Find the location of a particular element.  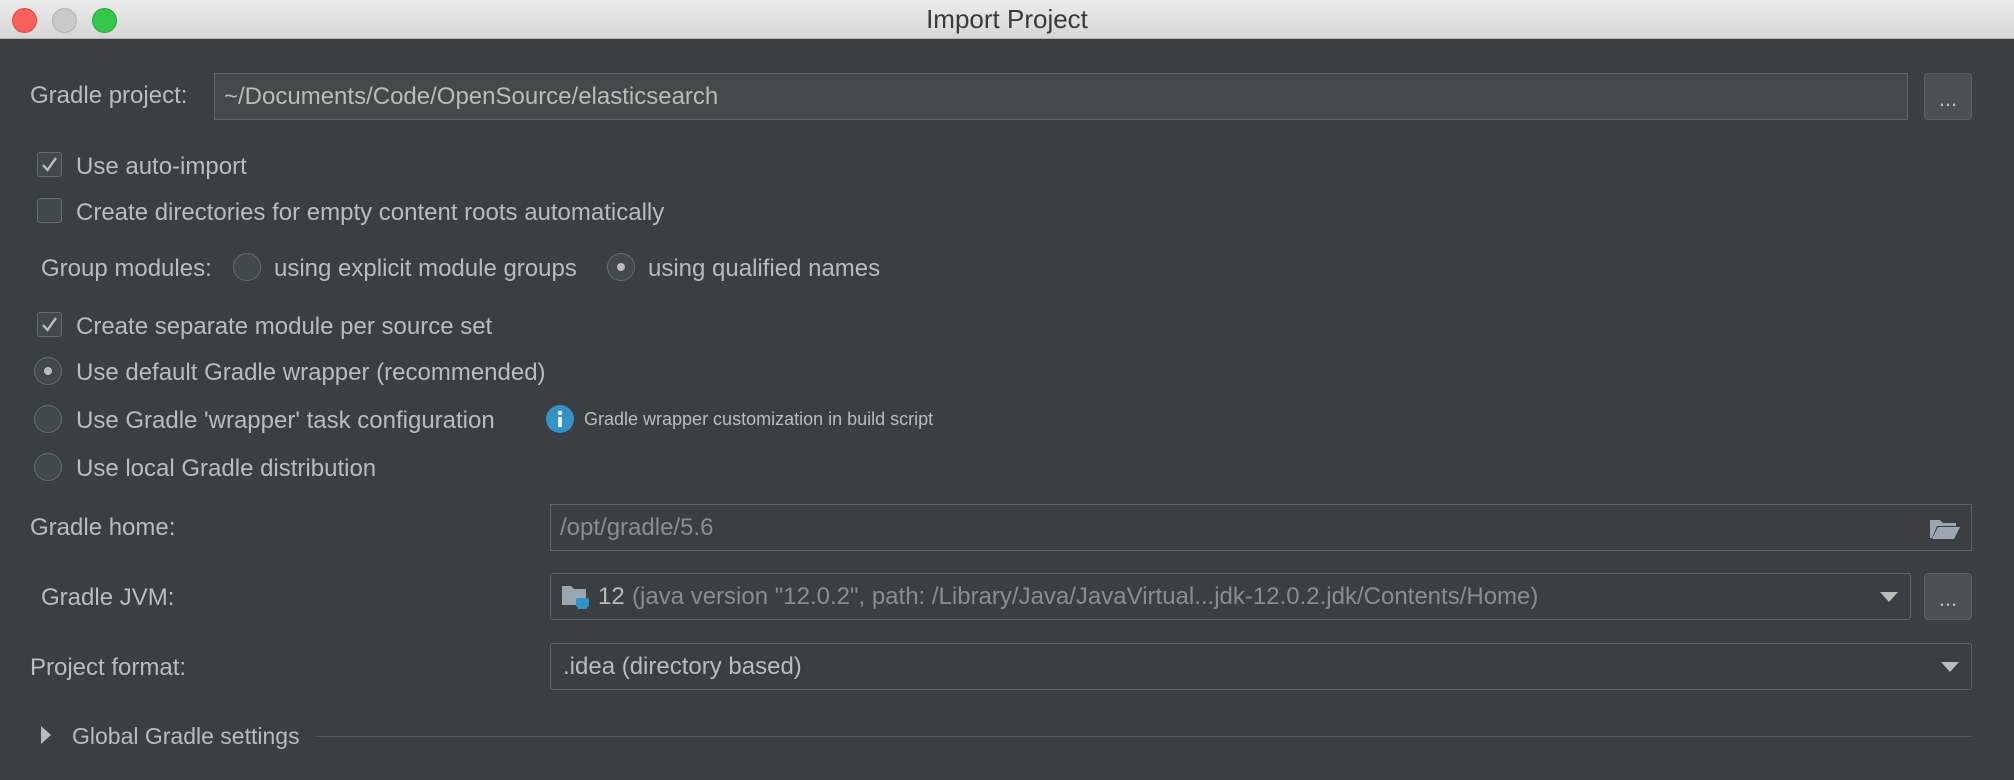

separator-line is located at coordinates (1144, 736).